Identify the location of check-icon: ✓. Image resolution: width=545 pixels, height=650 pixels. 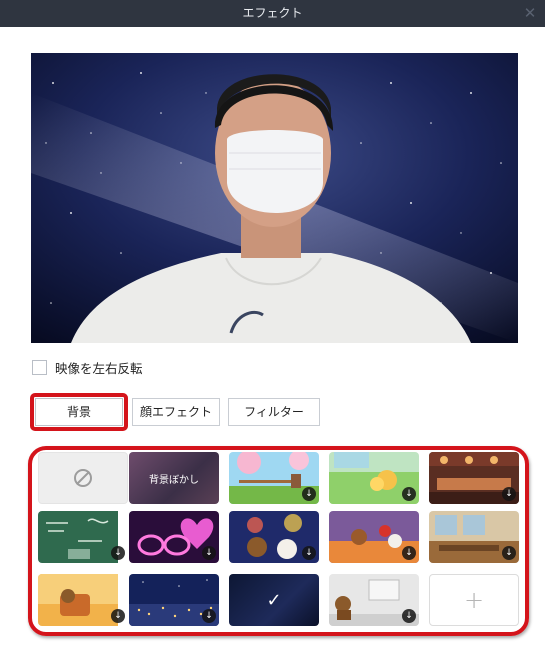
(274, 600).